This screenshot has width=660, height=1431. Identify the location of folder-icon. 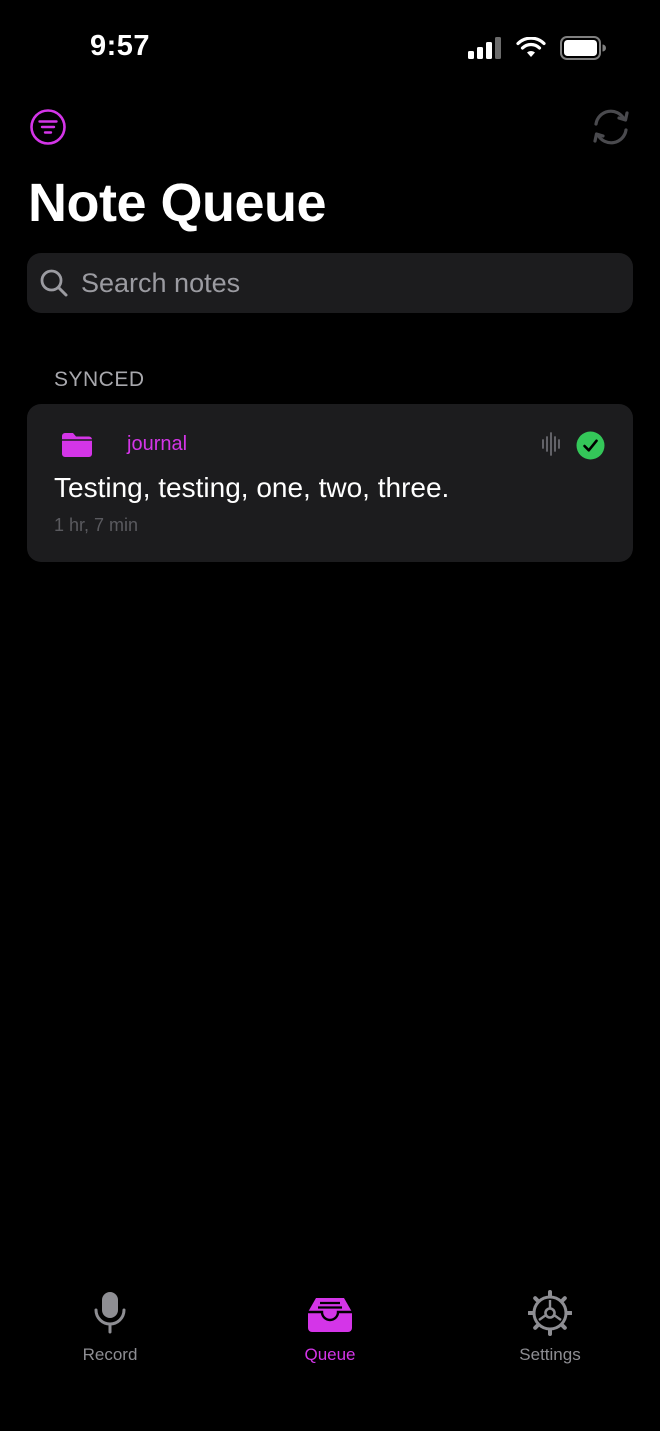
(77, 445).